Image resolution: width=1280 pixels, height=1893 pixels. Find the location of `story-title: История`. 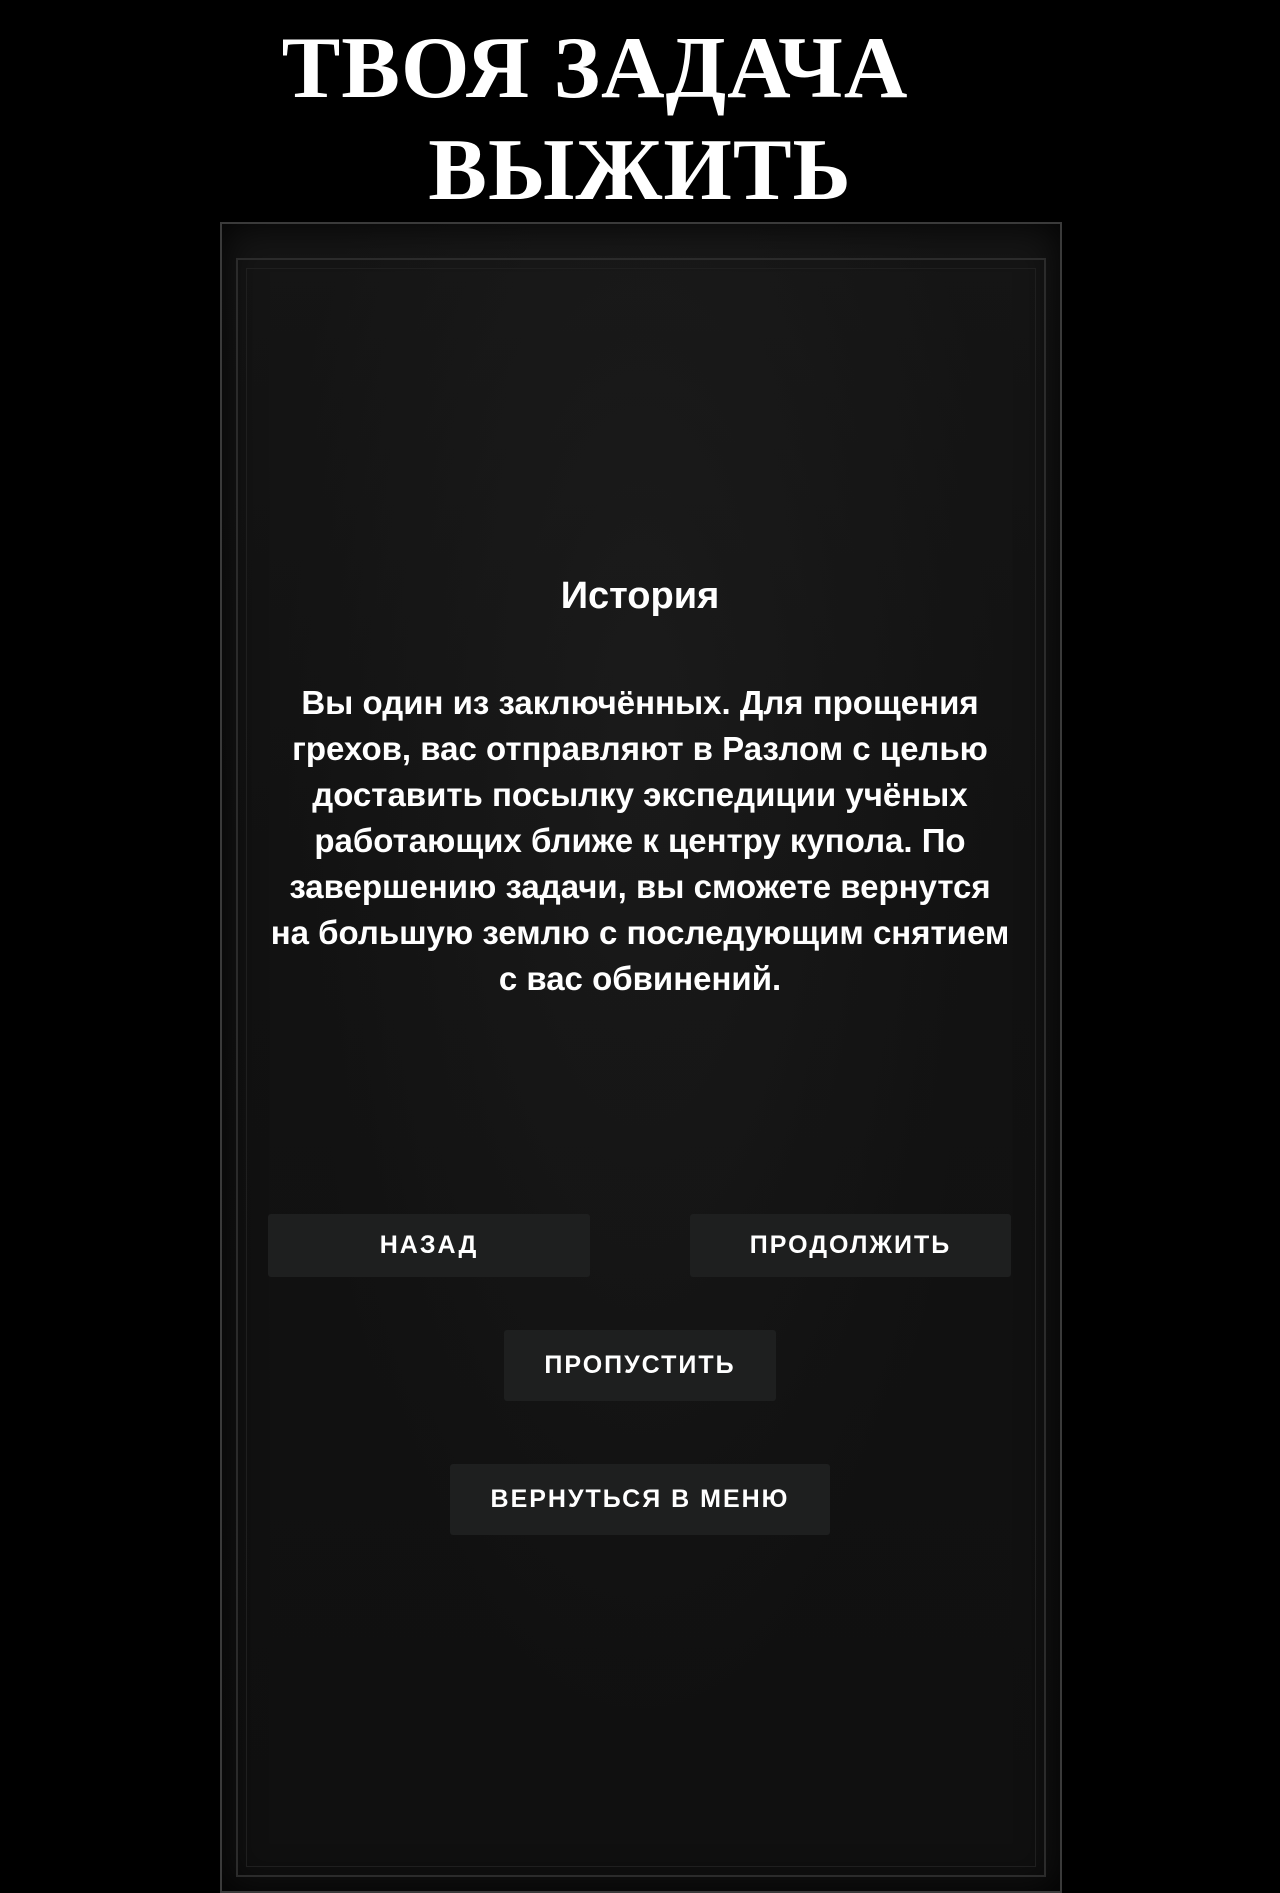

story-title: История is located at coordinates (640, 596).